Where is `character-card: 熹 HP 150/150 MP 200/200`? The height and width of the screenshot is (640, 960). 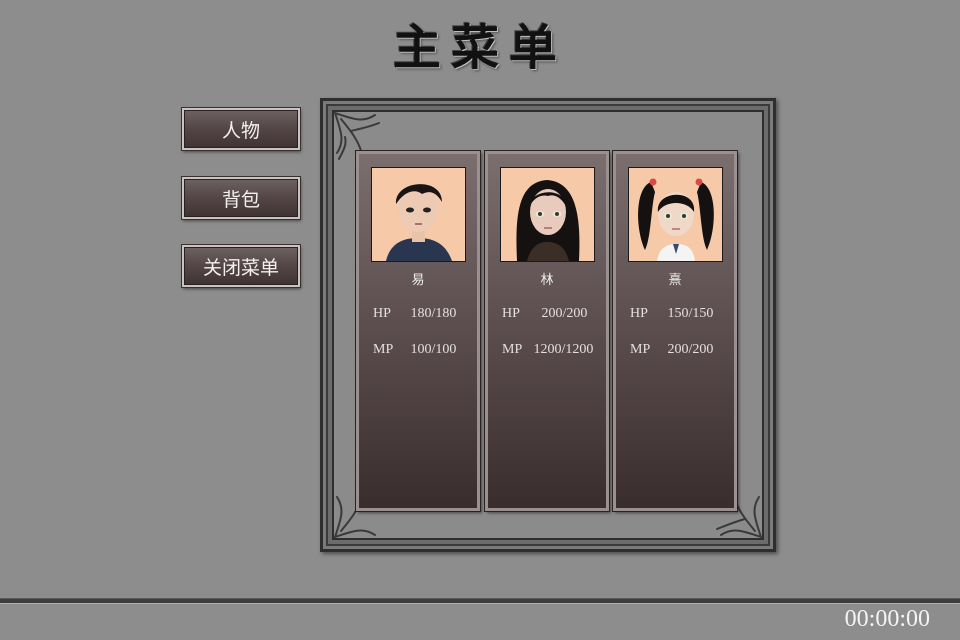
character-card: 熹 HP 150/150 MP 200/200 is located at coordinates (675, 331).